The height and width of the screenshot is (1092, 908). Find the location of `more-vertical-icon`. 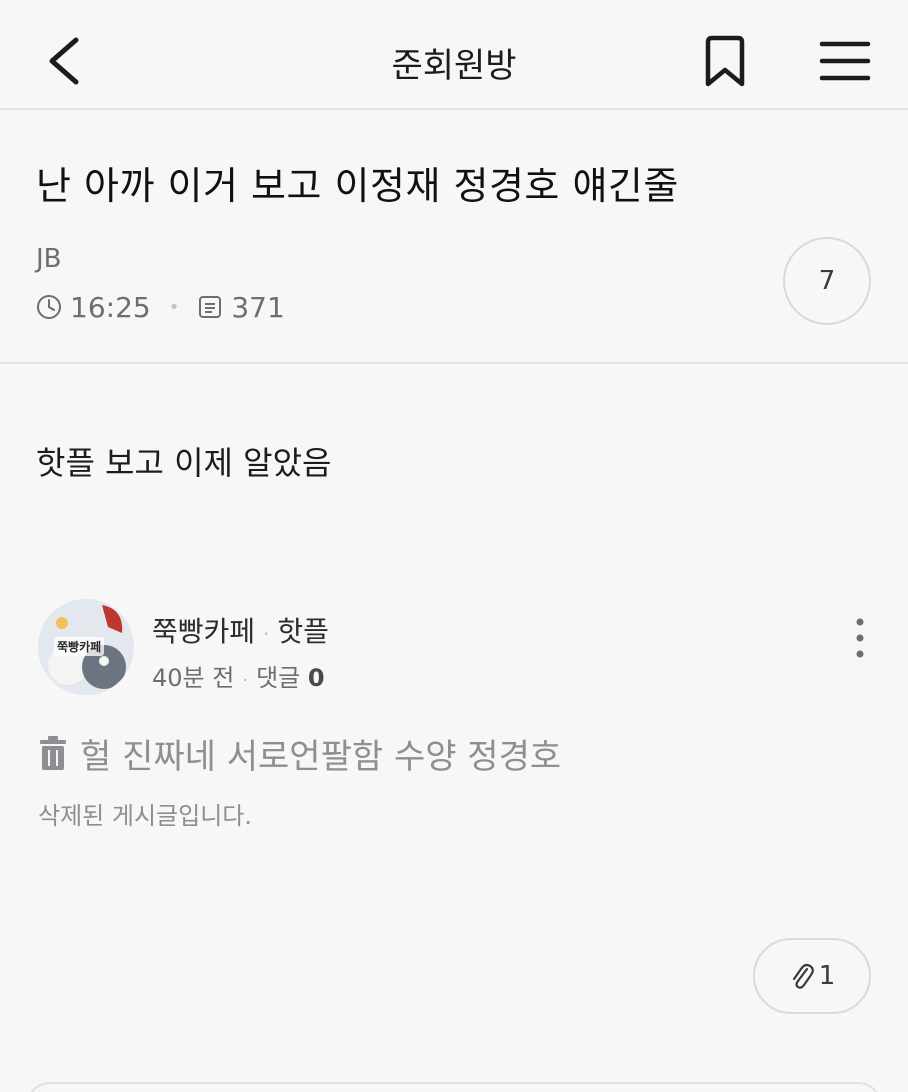

more-vertical-icon is located at coordinates (860, 638).